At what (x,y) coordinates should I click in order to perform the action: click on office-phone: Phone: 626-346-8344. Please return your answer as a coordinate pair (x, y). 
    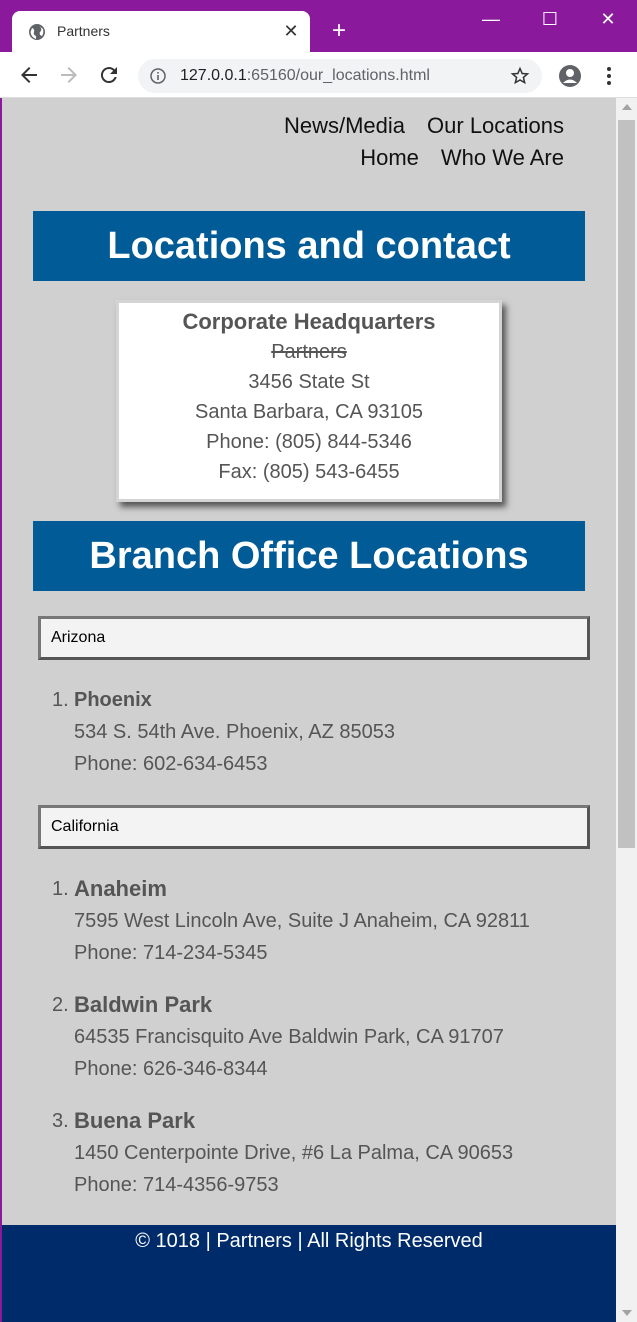
    Looking at the image, I should click on (171, 1069).